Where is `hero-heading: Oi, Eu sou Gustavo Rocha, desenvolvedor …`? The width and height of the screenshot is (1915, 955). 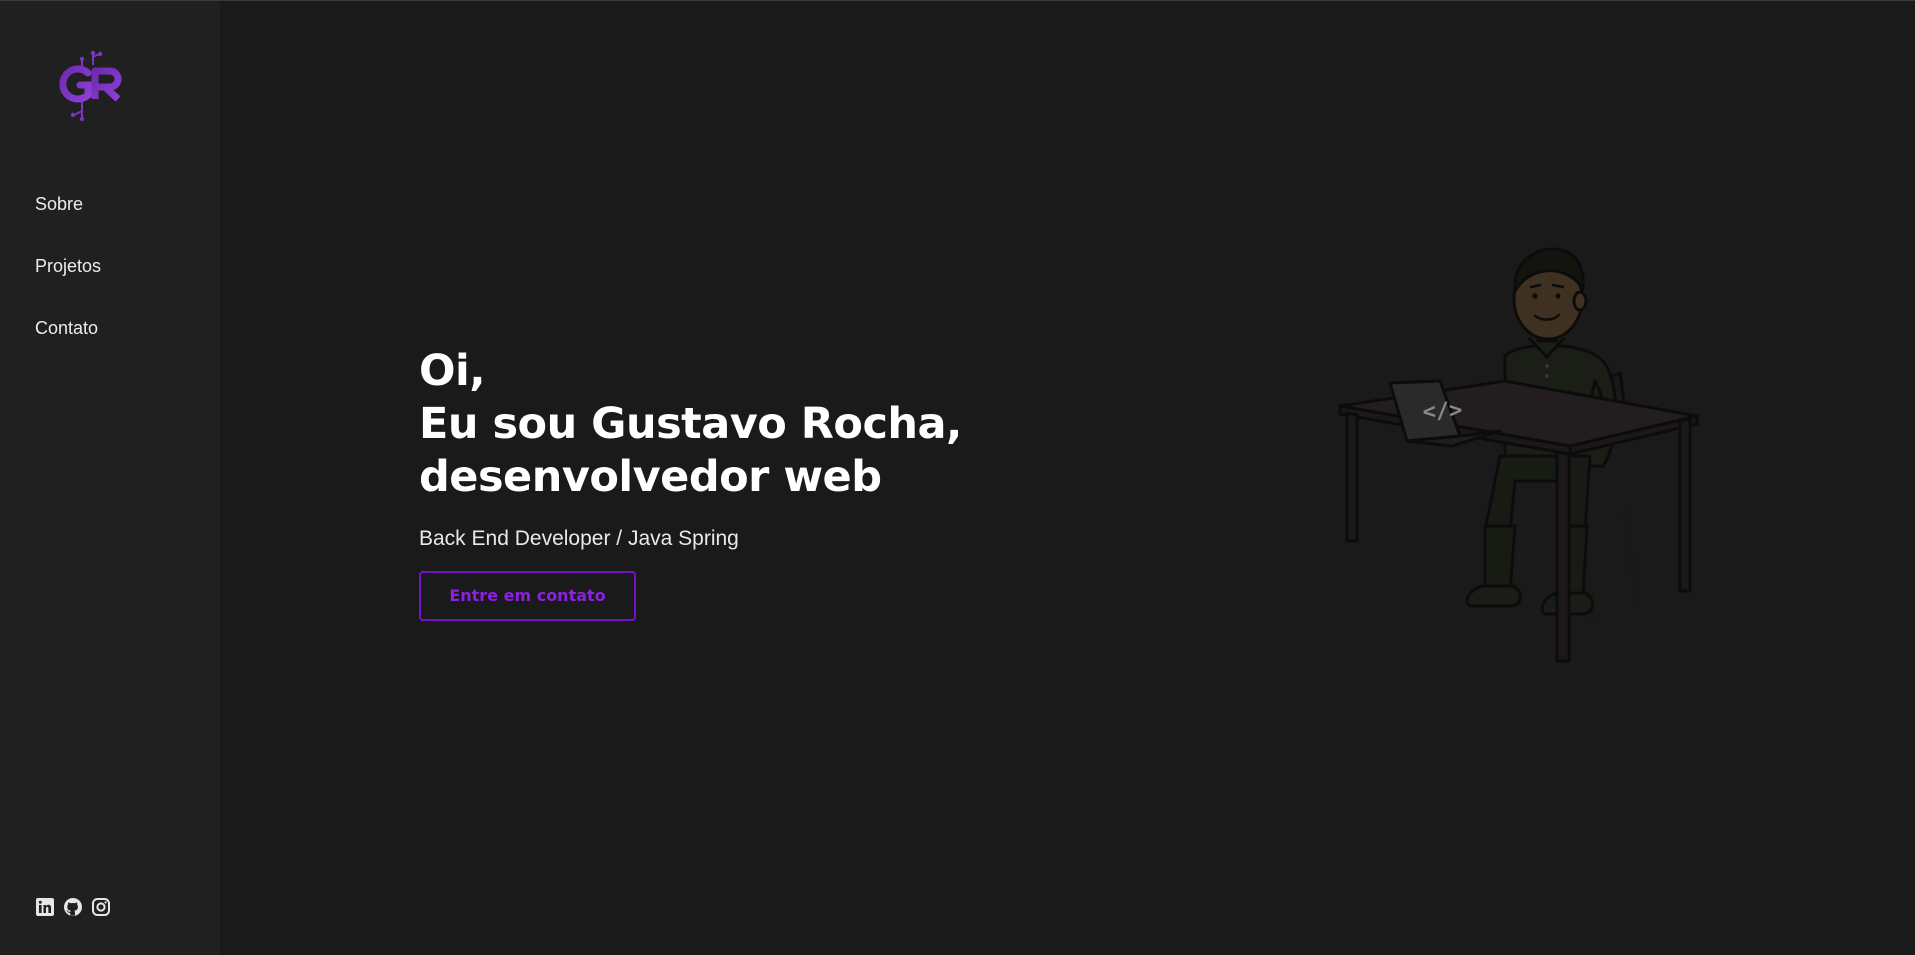 hero-heading: Oi, Eu sou Gustavo Rocha, desenvolvedor … is located at coordinates (799, 424).